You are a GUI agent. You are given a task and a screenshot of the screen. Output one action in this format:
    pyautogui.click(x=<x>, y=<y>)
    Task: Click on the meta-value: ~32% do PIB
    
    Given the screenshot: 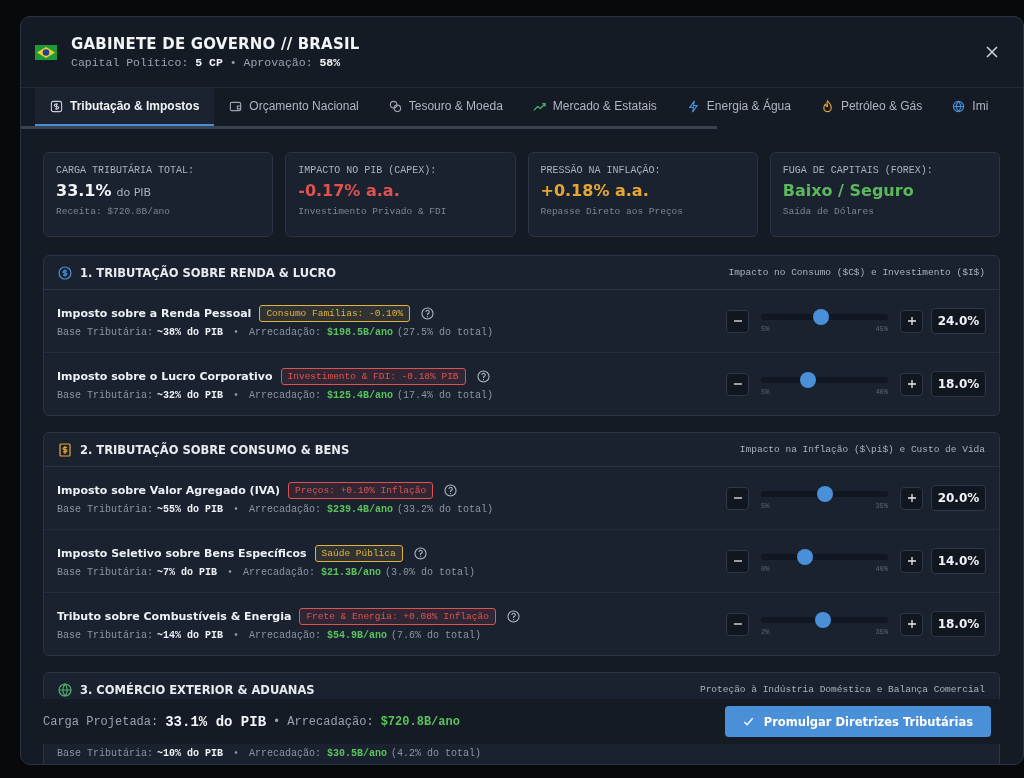 What is the action you would take?
    pyautogui.click(x=190, y=395)
    